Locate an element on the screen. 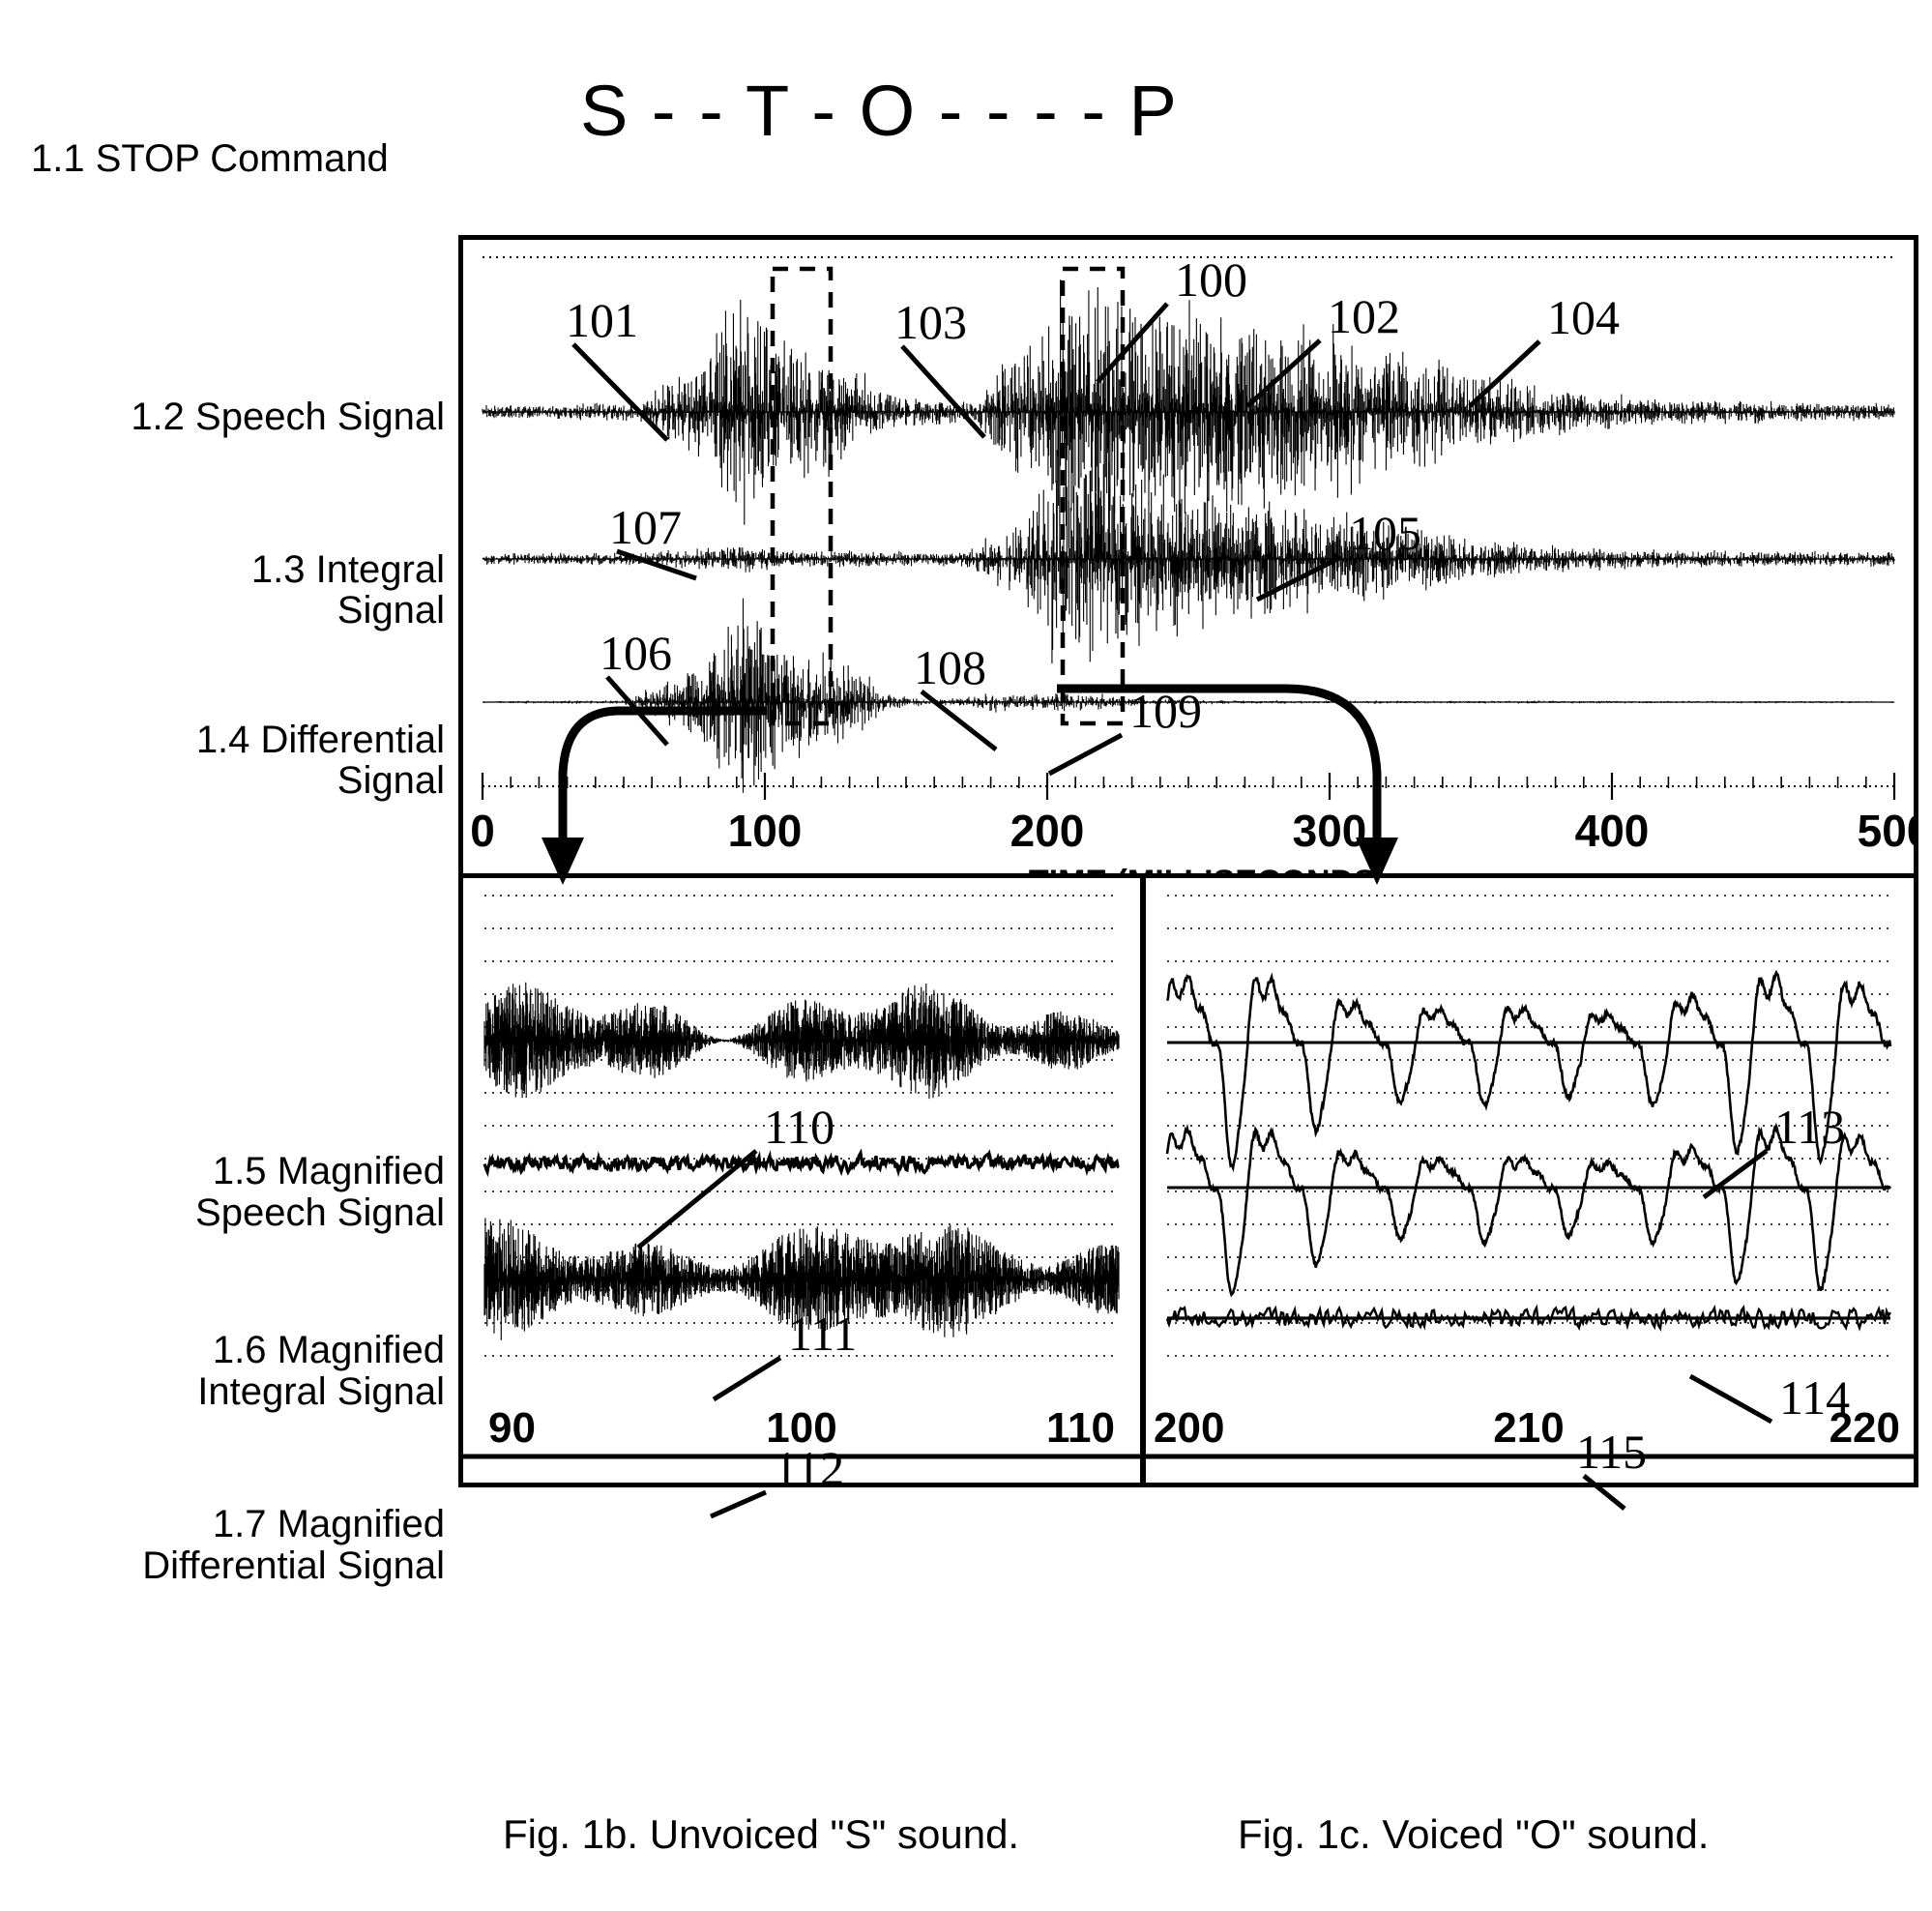 The height and width of the screenshot is (1911, 1932). figure-1c-caption: Fig. 1c. Voiced "O" sound. is located at coordinates (1474, 1834).